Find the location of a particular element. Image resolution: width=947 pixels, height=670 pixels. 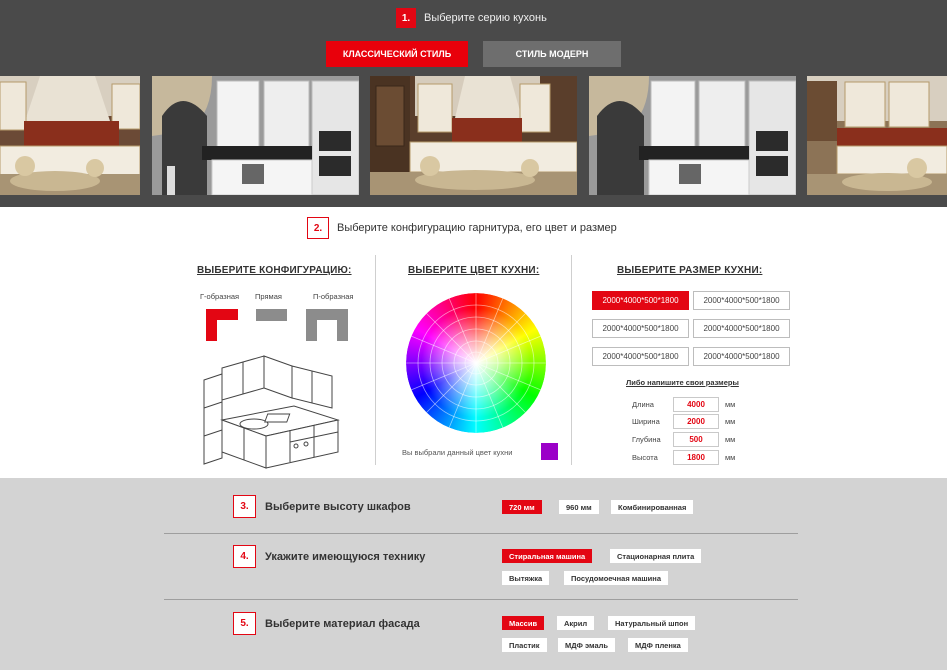

facade-material-option: МДФ пленка is located at coordinates (658, 645).